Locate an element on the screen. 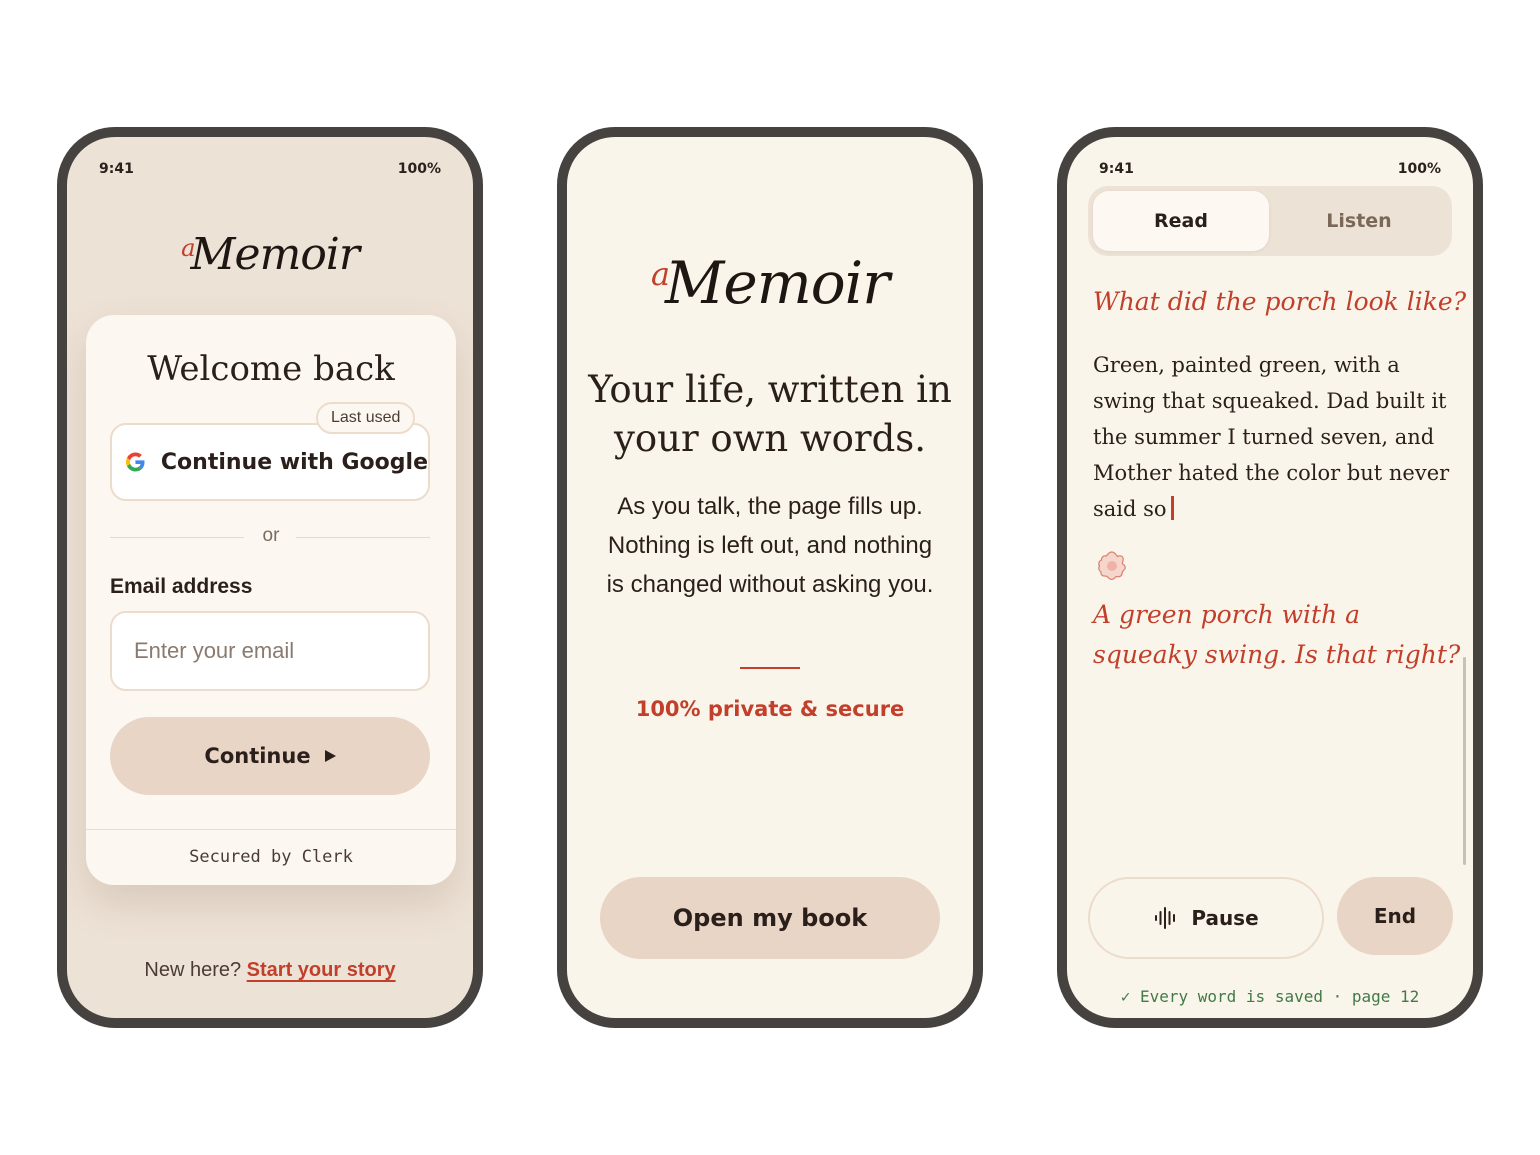 Image resolution: width=1540 pixels, height=1155 pixels. pause-button-label: Pause is located at coordinates (1225, 918).